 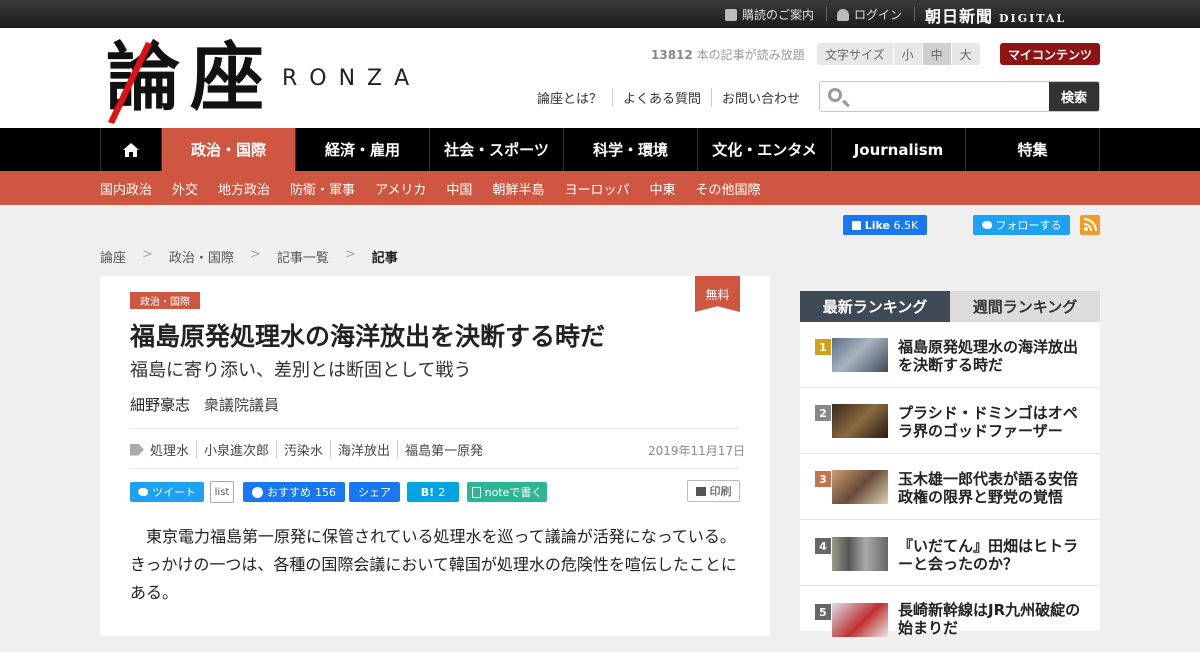 I want to click on ranking-title: 長崎新幹線はJR九州破綻の始まりだ, so click(x=989, y=619).